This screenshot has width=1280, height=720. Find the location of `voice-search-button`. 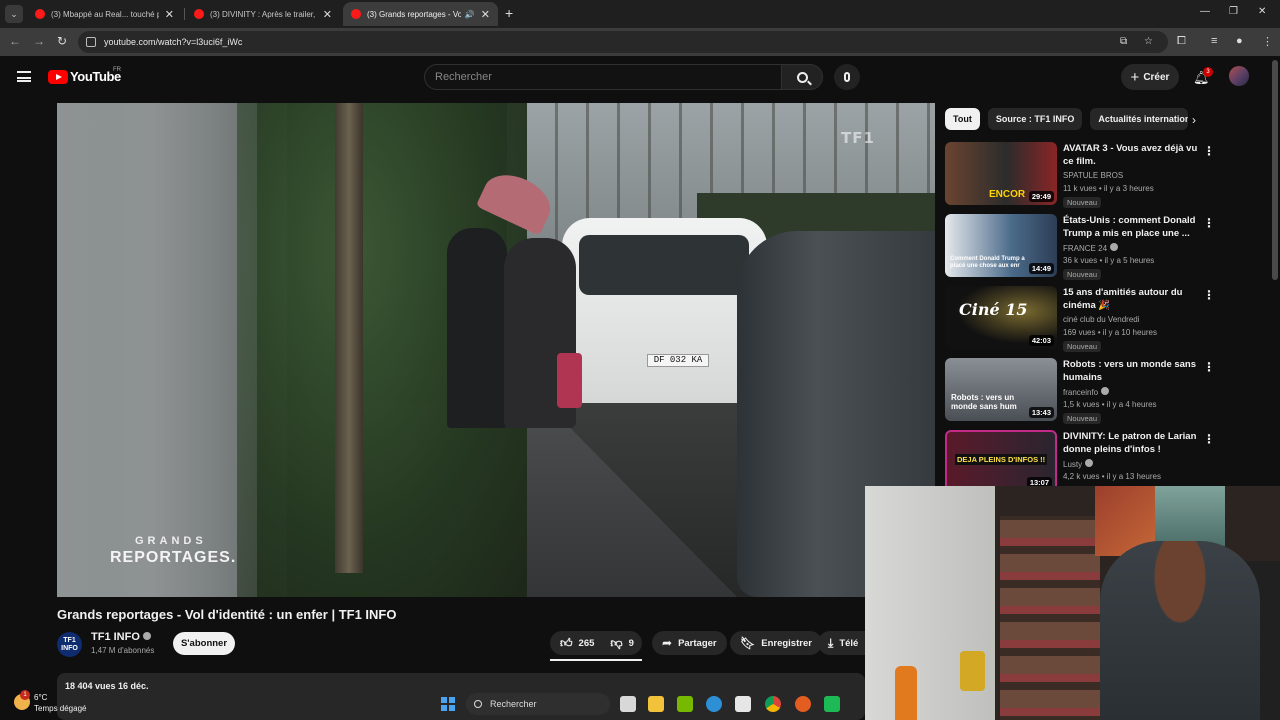

voice-search-button is located at coordinates (847, 77).